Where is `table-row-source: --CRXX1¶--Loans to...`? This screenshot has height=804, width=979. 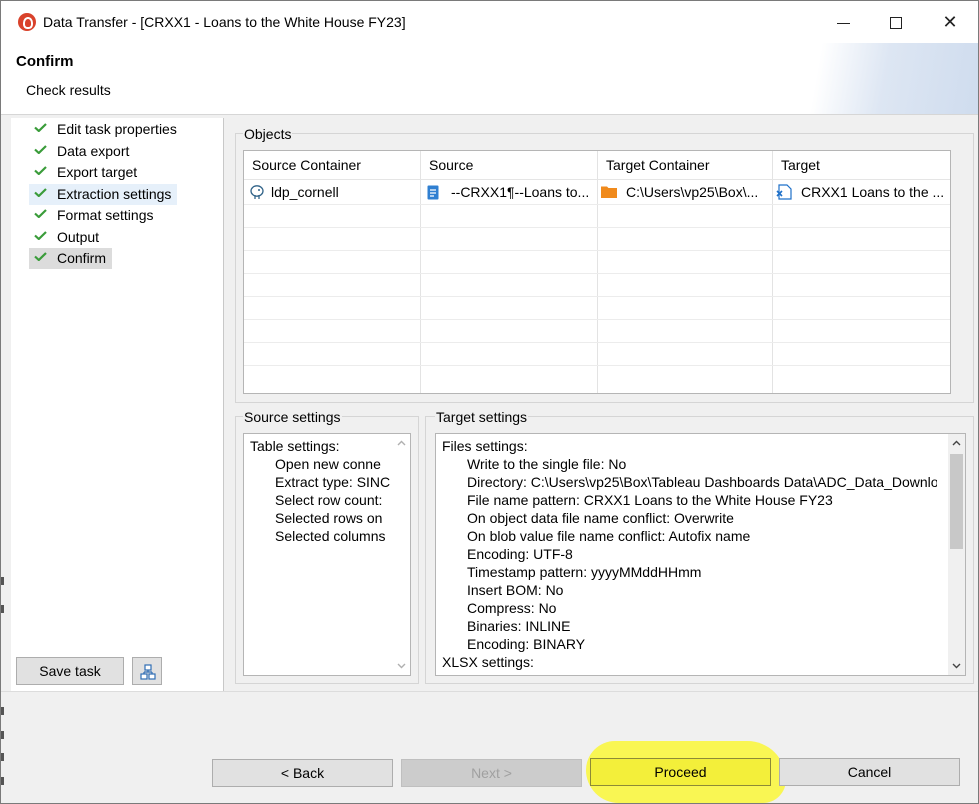
table-row-source: --CRXX1¶--Loans to... is located at coordinates (509, 192).